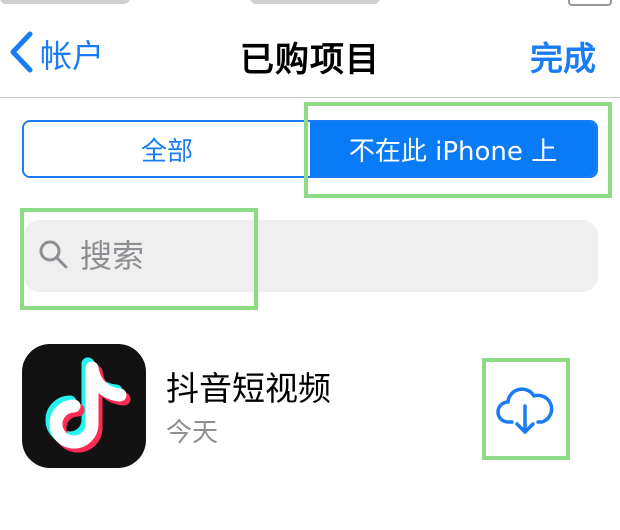  Describe the element at coordinates (192, 433) in the screenshot. I see `app-purchase-date: 今天` at that location.